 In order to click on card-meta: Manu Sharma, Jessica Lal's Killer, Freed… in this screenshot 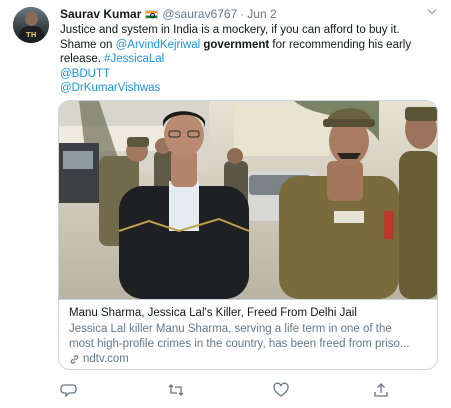, I will do `click(248, 334)`.